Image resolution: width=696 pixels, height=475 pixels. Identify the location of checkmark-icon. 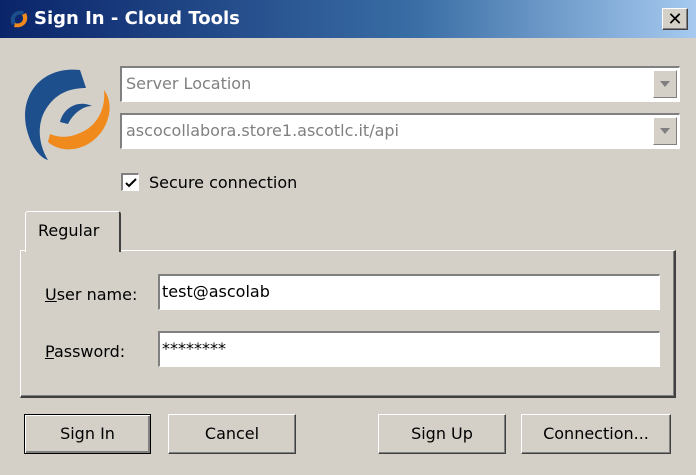
(130, 182).